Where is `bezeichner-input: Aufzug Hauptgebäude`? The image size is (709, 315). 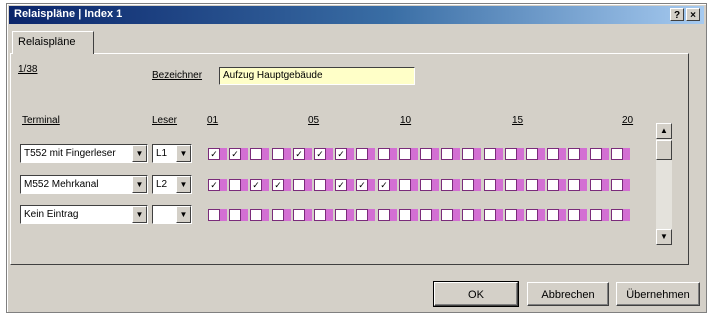
bezeichner-input: Aufzug Hauptgebäude is located at coordinates (317, 76).